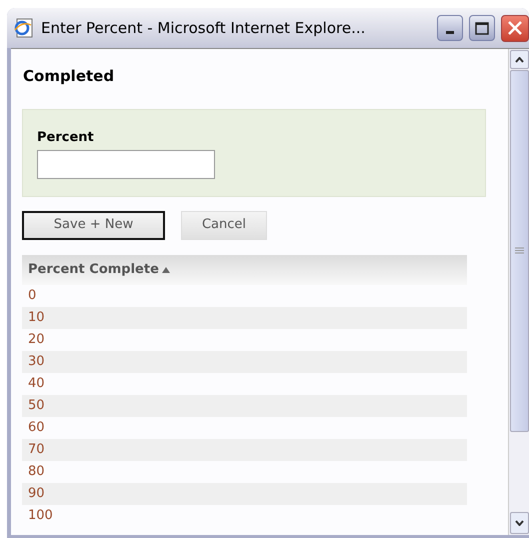 This screenshot has height=538, width=529. Describe the element at coordinates (66, 137) in the screenshot. I see `field-label: Percent` at that location.